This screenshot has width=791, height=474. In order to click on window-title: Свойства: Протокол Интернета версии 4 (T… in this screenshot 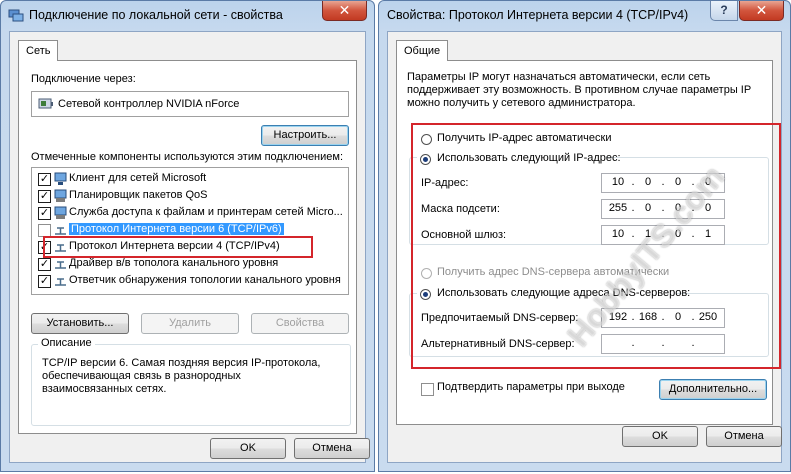, I will do `click(538, 15)`.